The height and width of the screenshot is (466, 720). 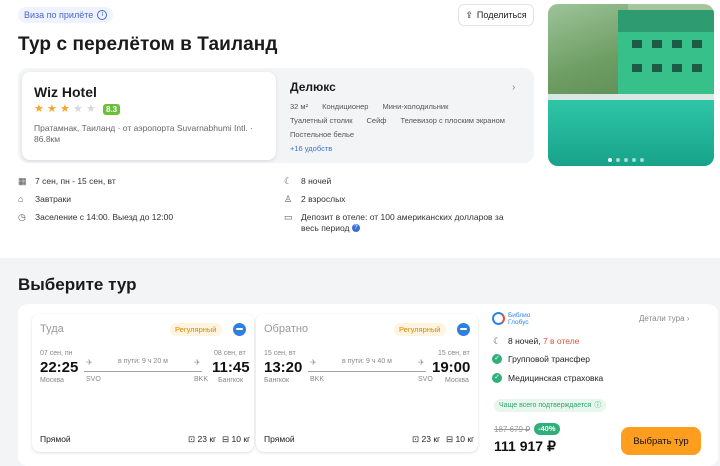 What do you see at coordinates (95, 185) in the screenshot?
I see `detail-dates: ▦ 7 сен, пн - 15 сен, вт` at bounding box center [95, 185].